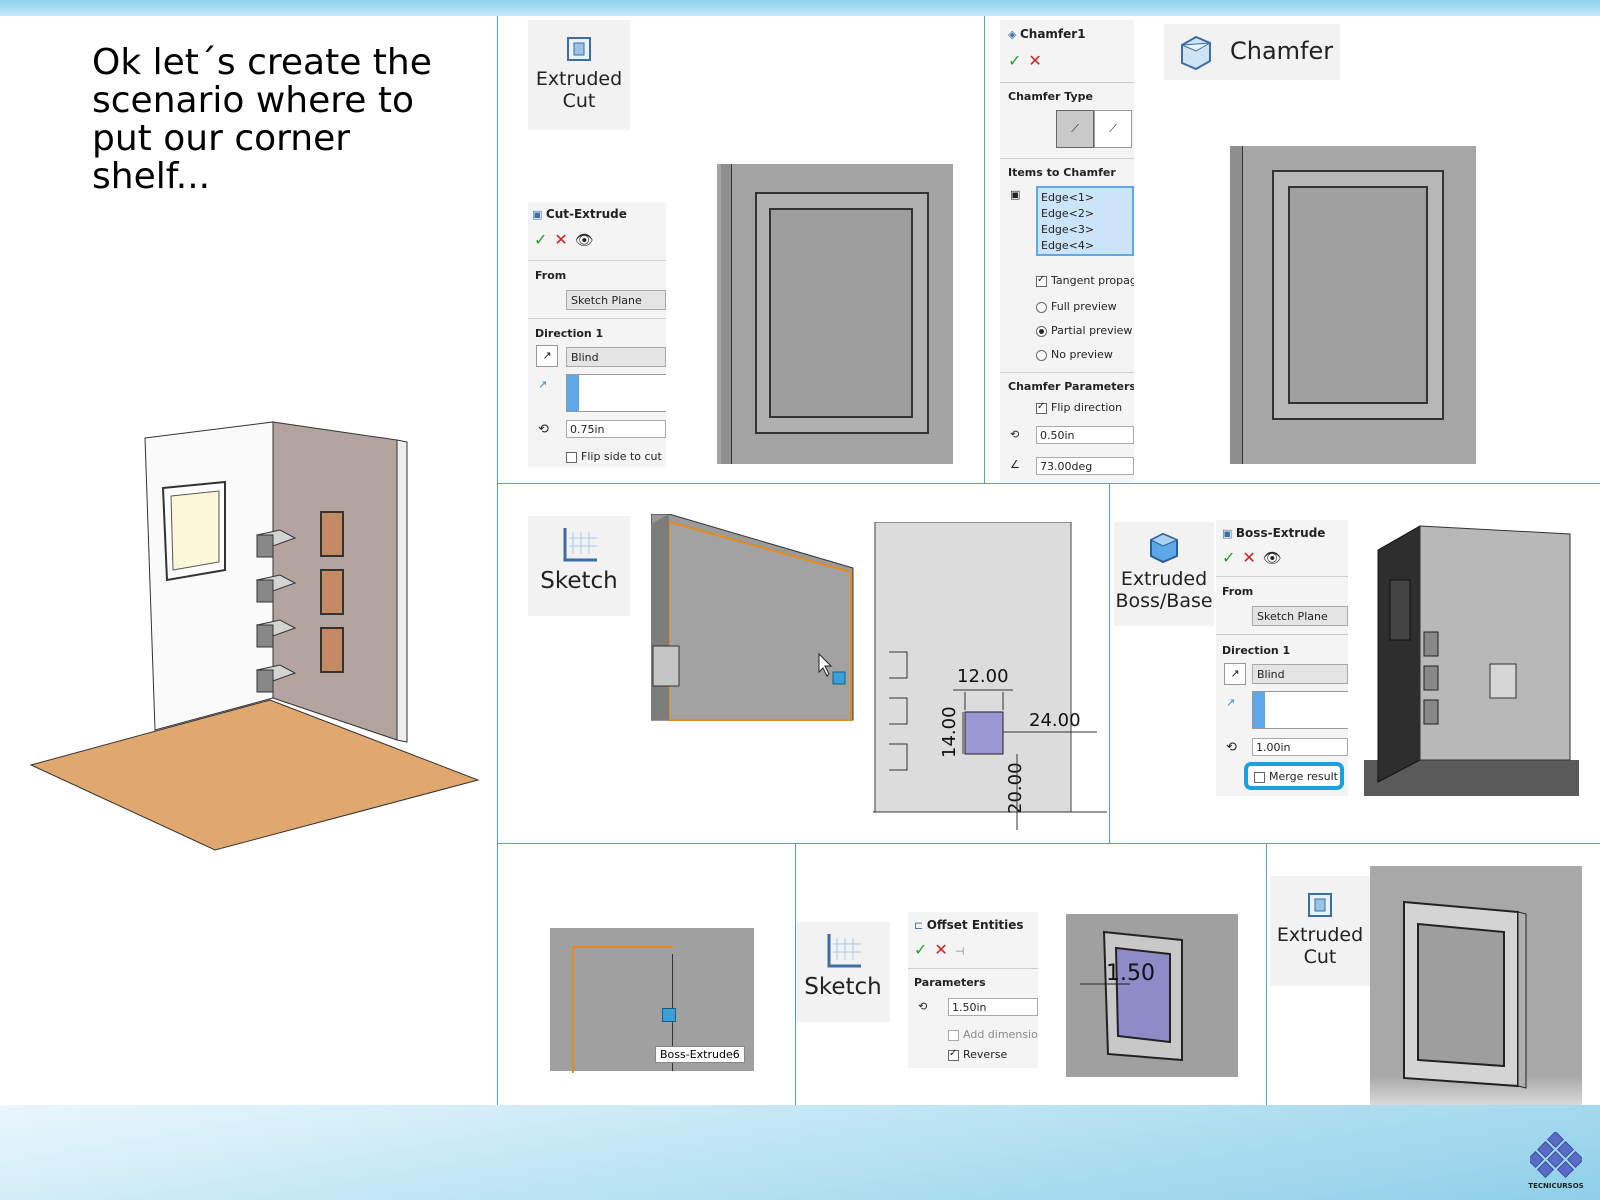  I want to click on reverse-direction-icon: ↗, so click(547, 356).